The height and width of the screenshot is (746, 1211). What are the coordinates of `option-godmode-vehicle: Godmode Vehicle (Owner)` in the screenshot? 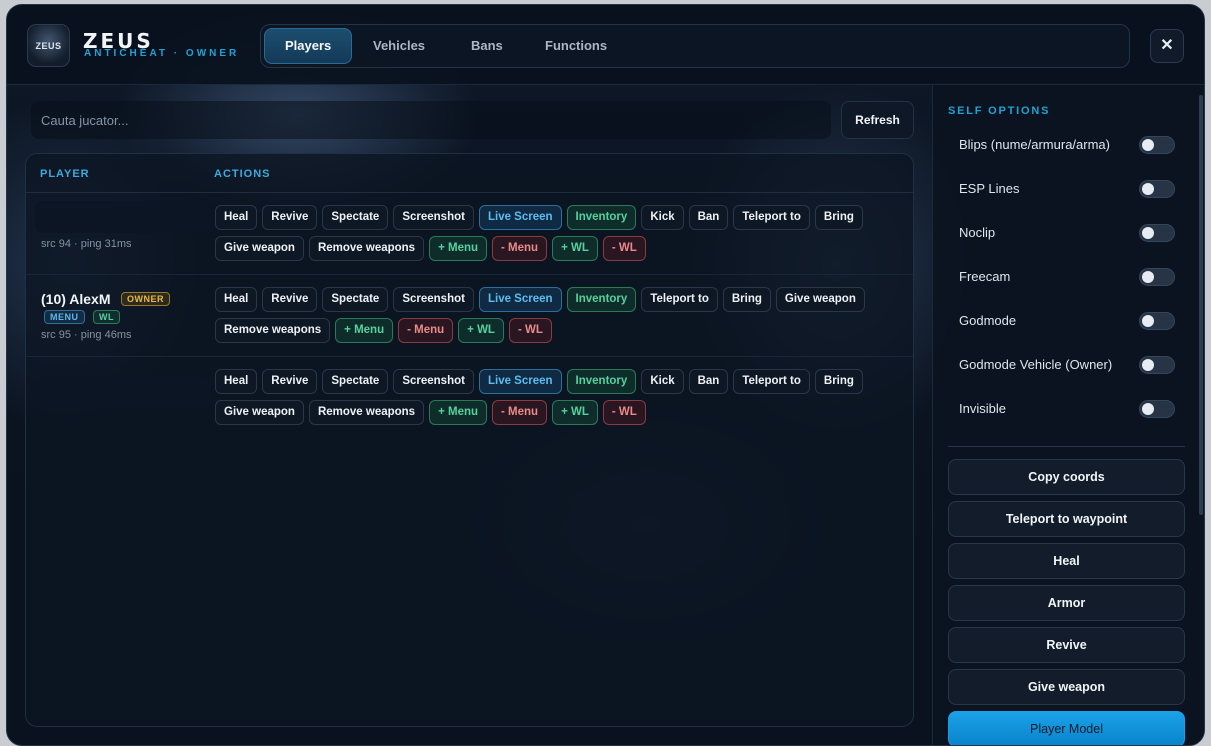 It's located at (1069, 365).